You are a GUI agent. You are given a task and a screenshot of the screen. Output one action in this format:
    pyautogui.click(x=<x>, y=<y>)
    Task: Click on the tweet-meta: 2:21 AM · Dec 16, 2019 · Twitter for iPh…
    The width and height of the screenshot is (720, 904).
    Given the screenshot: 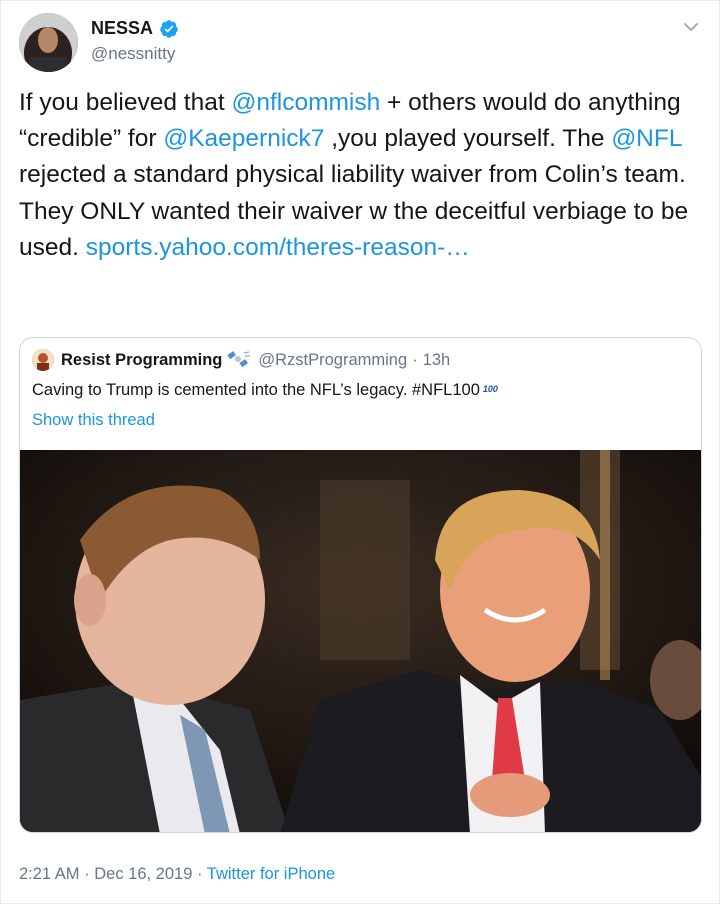 What is the action you would take?
    pyautogui.click(x=177, y=874)
    